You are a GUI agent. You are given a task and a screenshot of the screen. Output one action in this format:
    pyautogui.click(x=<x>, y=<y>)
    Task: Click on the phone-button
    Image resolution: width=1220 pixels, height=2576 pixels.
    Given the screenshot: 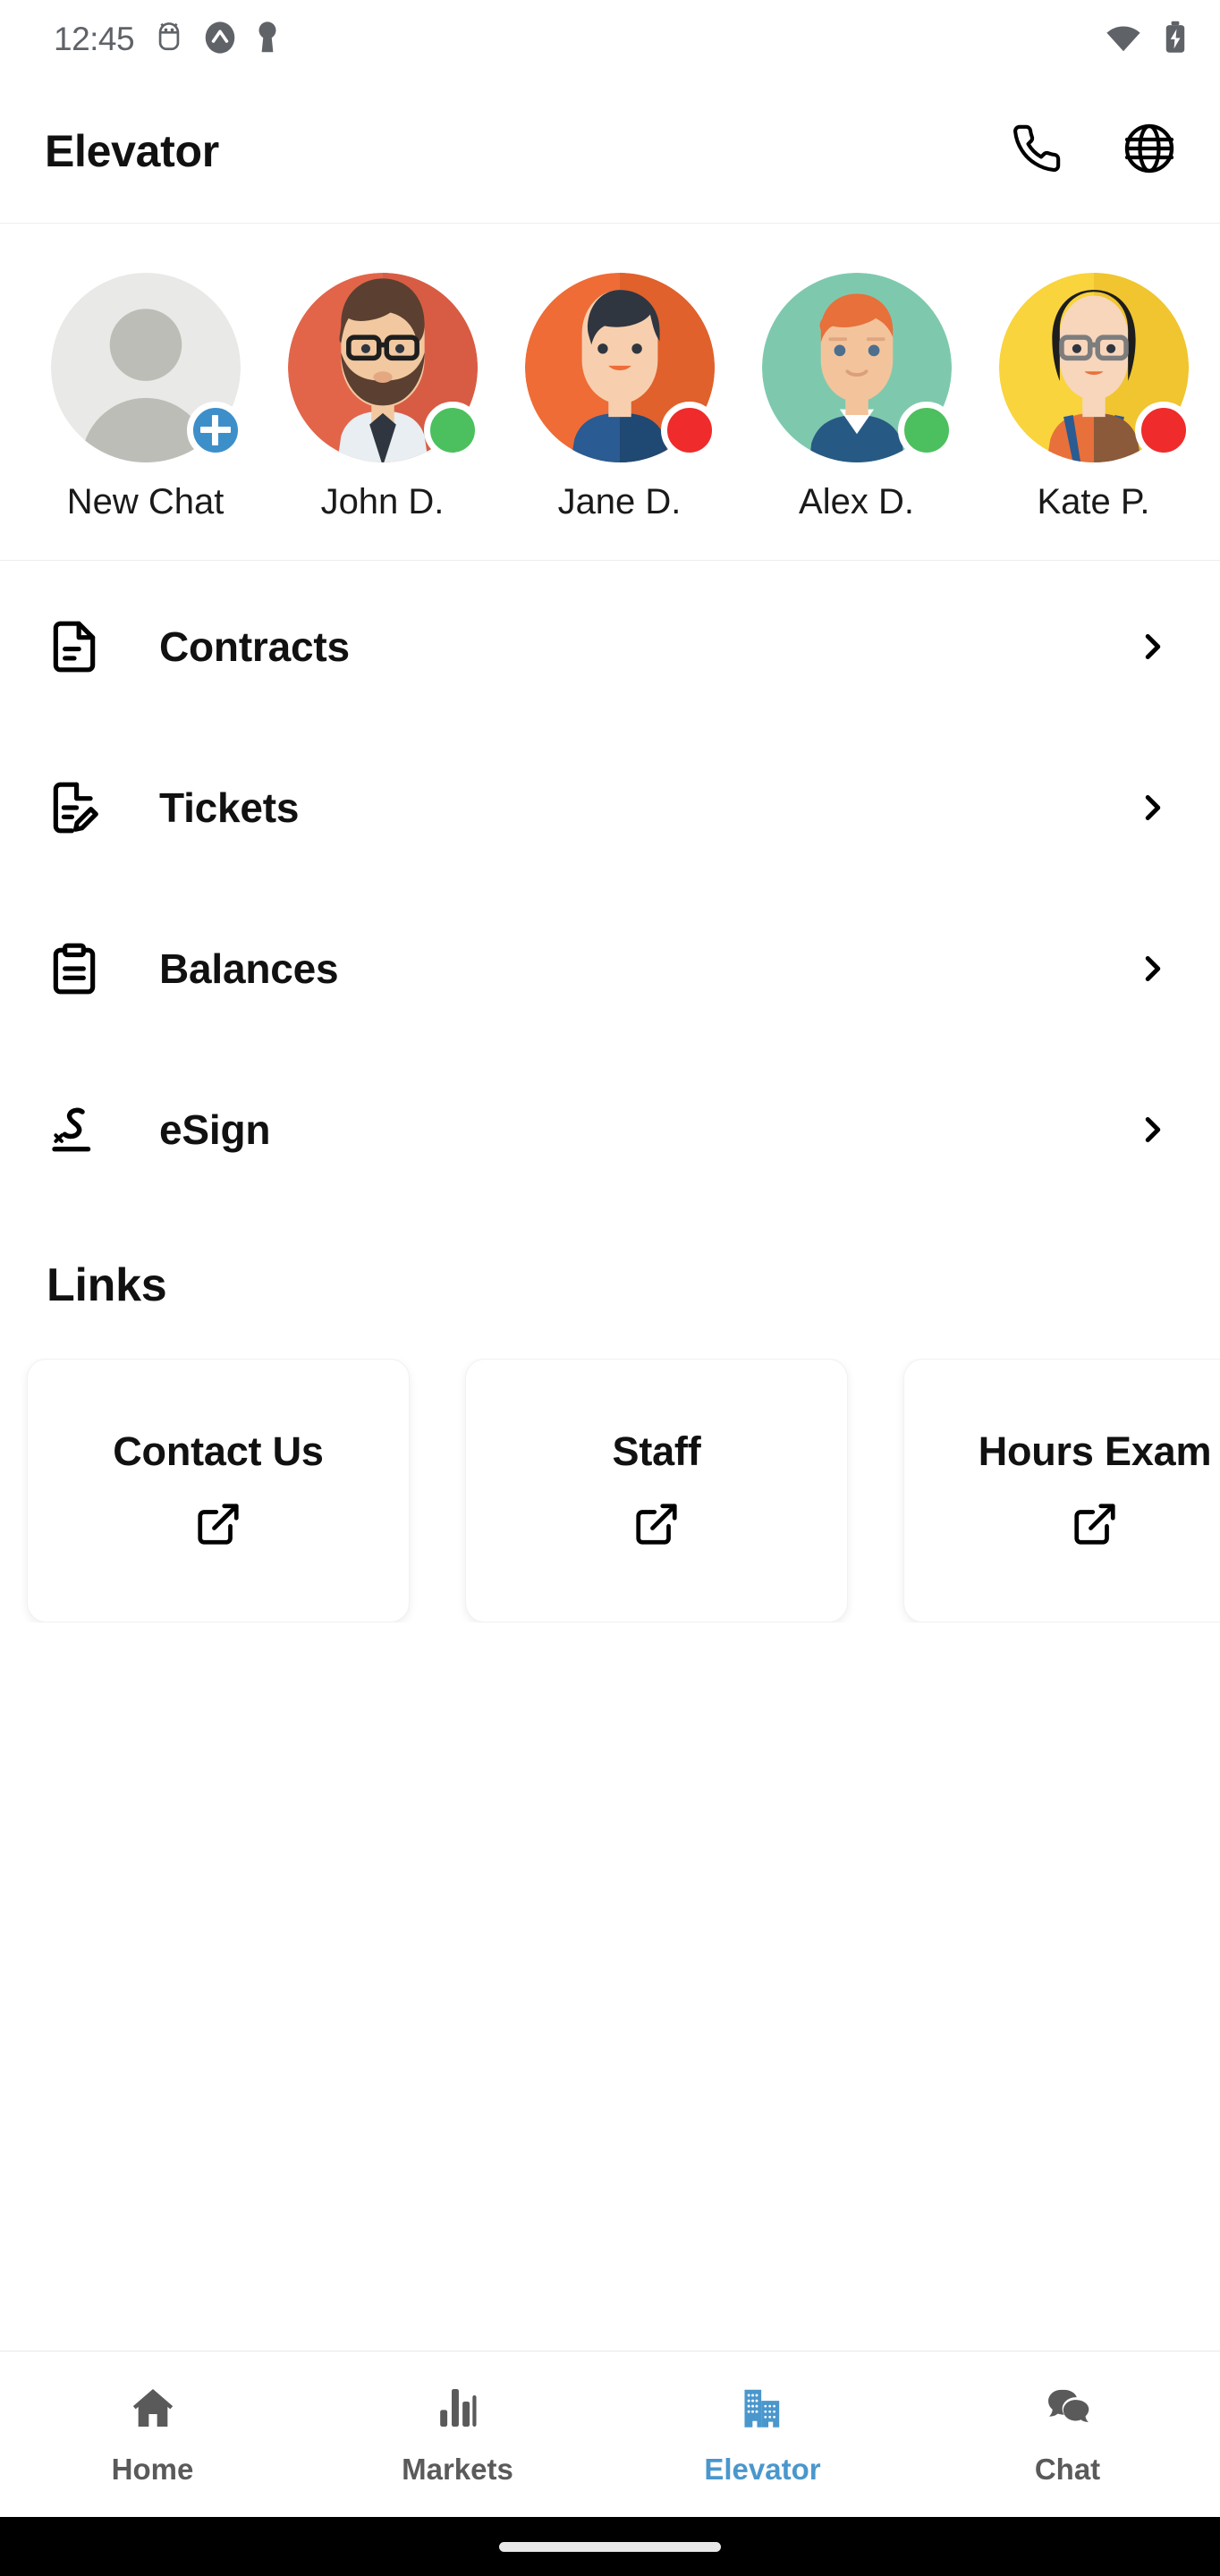 What is the action you would take?
    pyautogui.click(x=1037, y=151)
    